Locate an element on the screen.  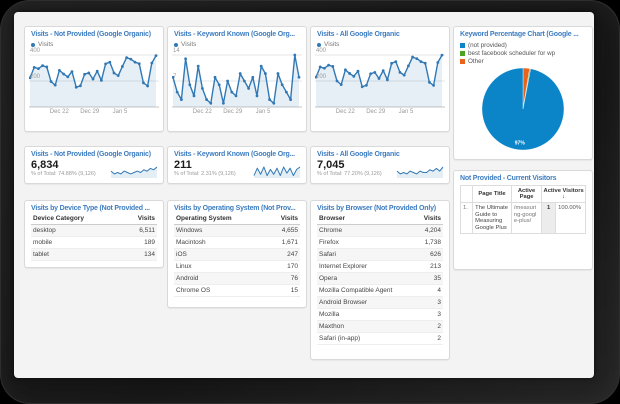
widget-title: Visits by Browser (Not Provided Only) is located at coordinates (380, 207).